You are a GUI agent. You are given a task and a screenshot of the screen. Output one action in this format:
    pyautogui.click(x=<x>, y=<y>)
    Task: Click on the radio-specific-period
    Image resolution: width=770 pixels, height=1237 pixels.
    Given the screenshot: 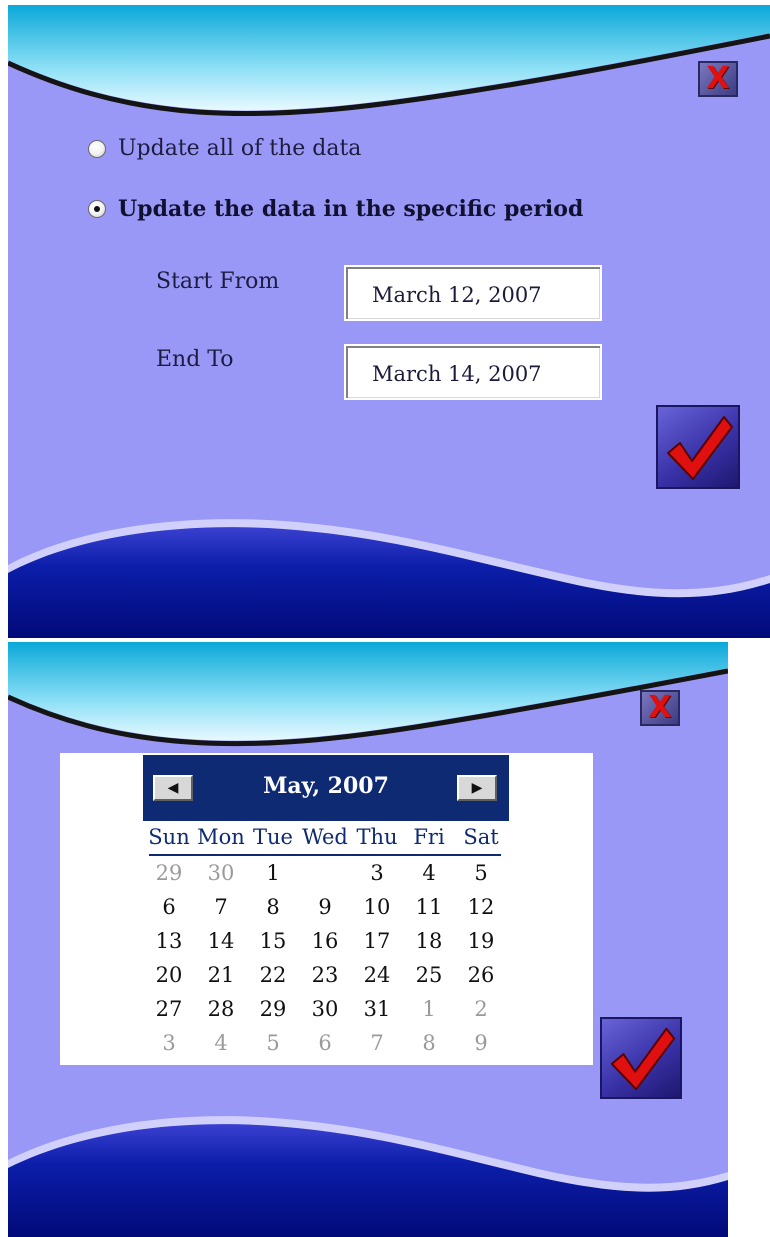 What is the action you would take?
    pyautogui.click(x=97, y=209)
    